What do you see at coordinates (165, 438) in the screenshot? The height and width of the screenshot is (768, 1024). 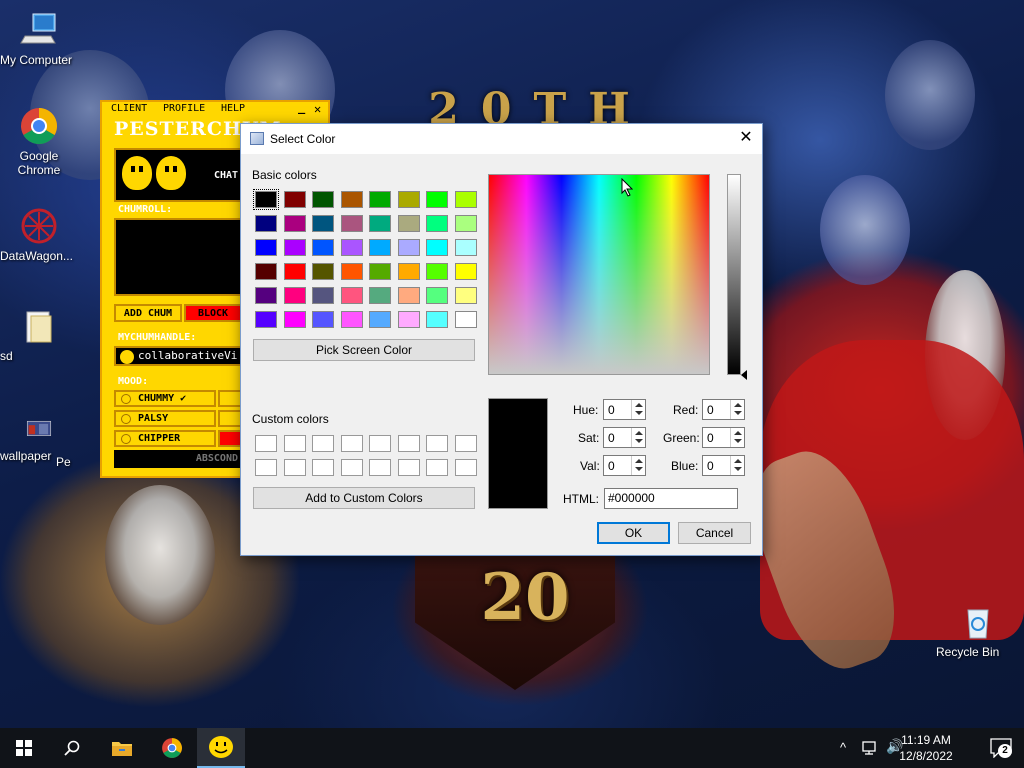 I see `mood-chipper-button: CHIPPER` at bounding box center [165, 438].